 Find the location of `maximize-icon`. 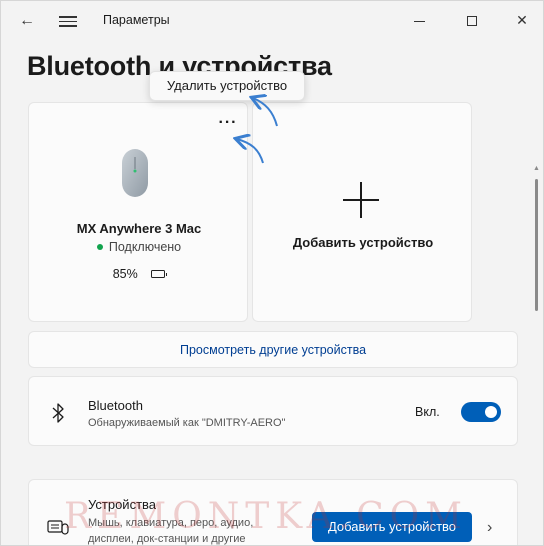

maximize-icon is located at coordinates (472, 21).